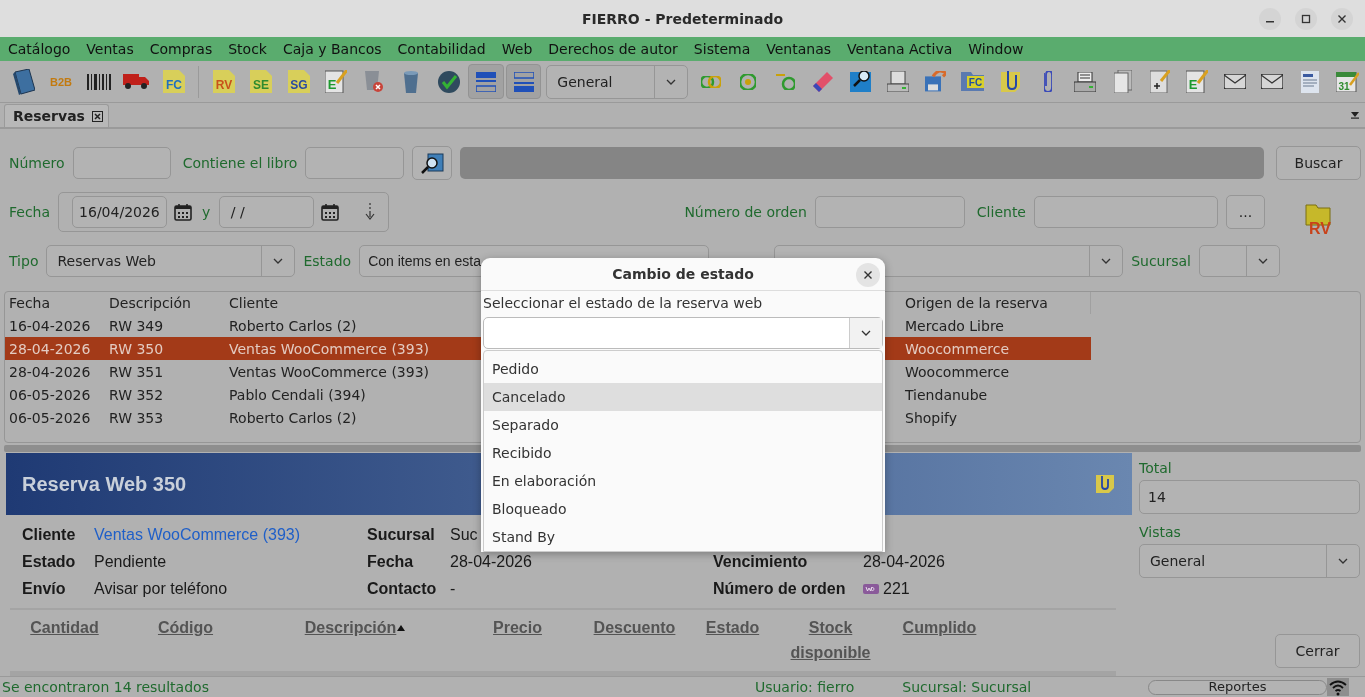 This screenshot has width=1365, height=697. Describe the element at coordinates (1156, 468) in the screenshot. I see `field-label: Total` at that location.